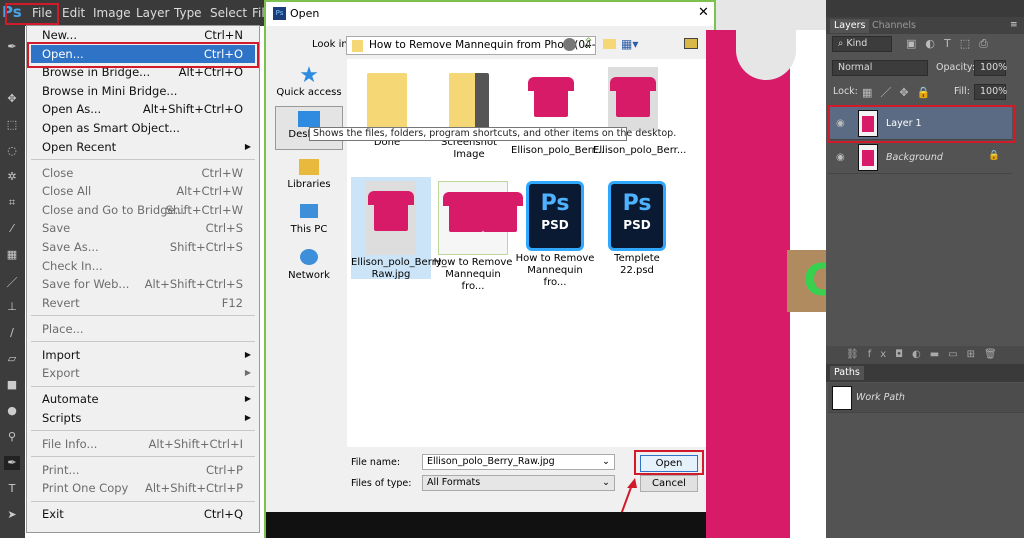  I want to click on menu-item-scripts: Scripts ▶, so click(143, 418).